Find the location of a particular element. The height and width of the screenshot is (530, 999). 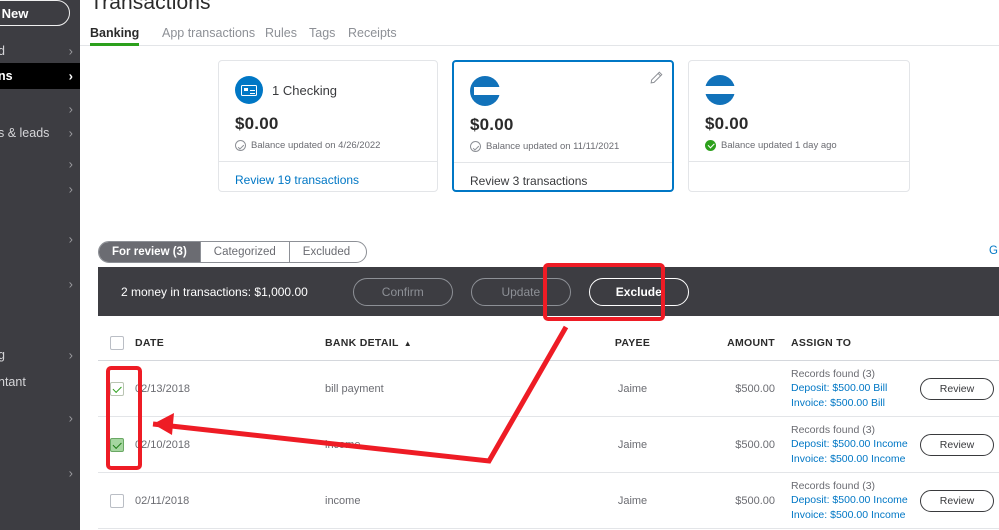

annotation-arrow is located at coordinates (360, 394).